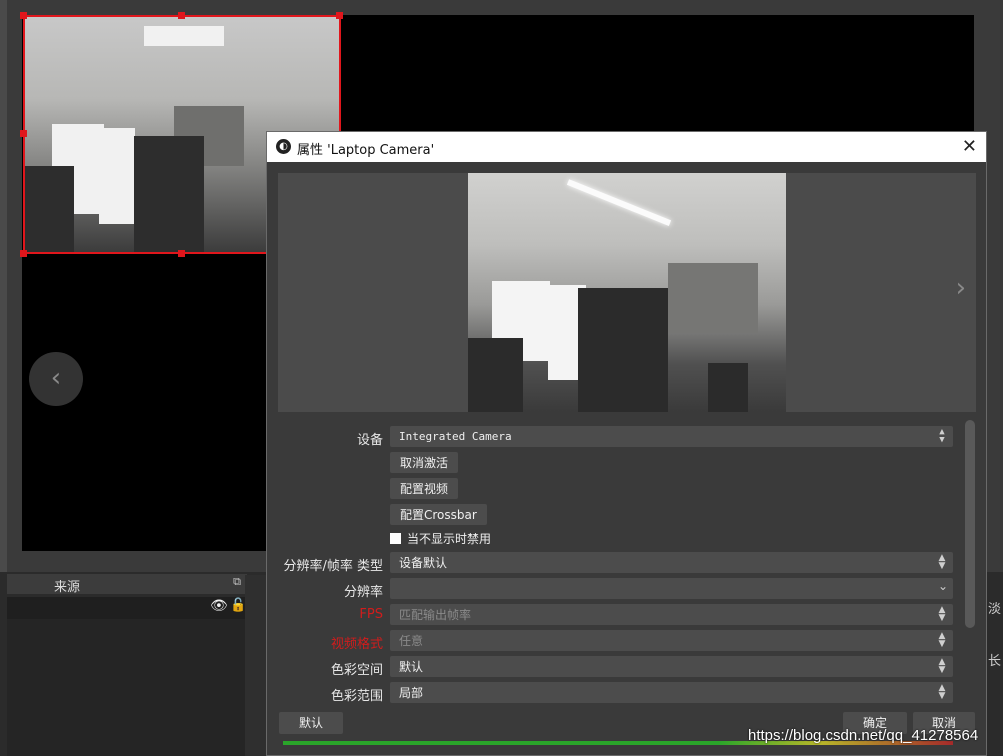 Image resolution: width=1003 pixels, height=756 pixels. I want to click on sources-title: 来源, so click(67, 587).